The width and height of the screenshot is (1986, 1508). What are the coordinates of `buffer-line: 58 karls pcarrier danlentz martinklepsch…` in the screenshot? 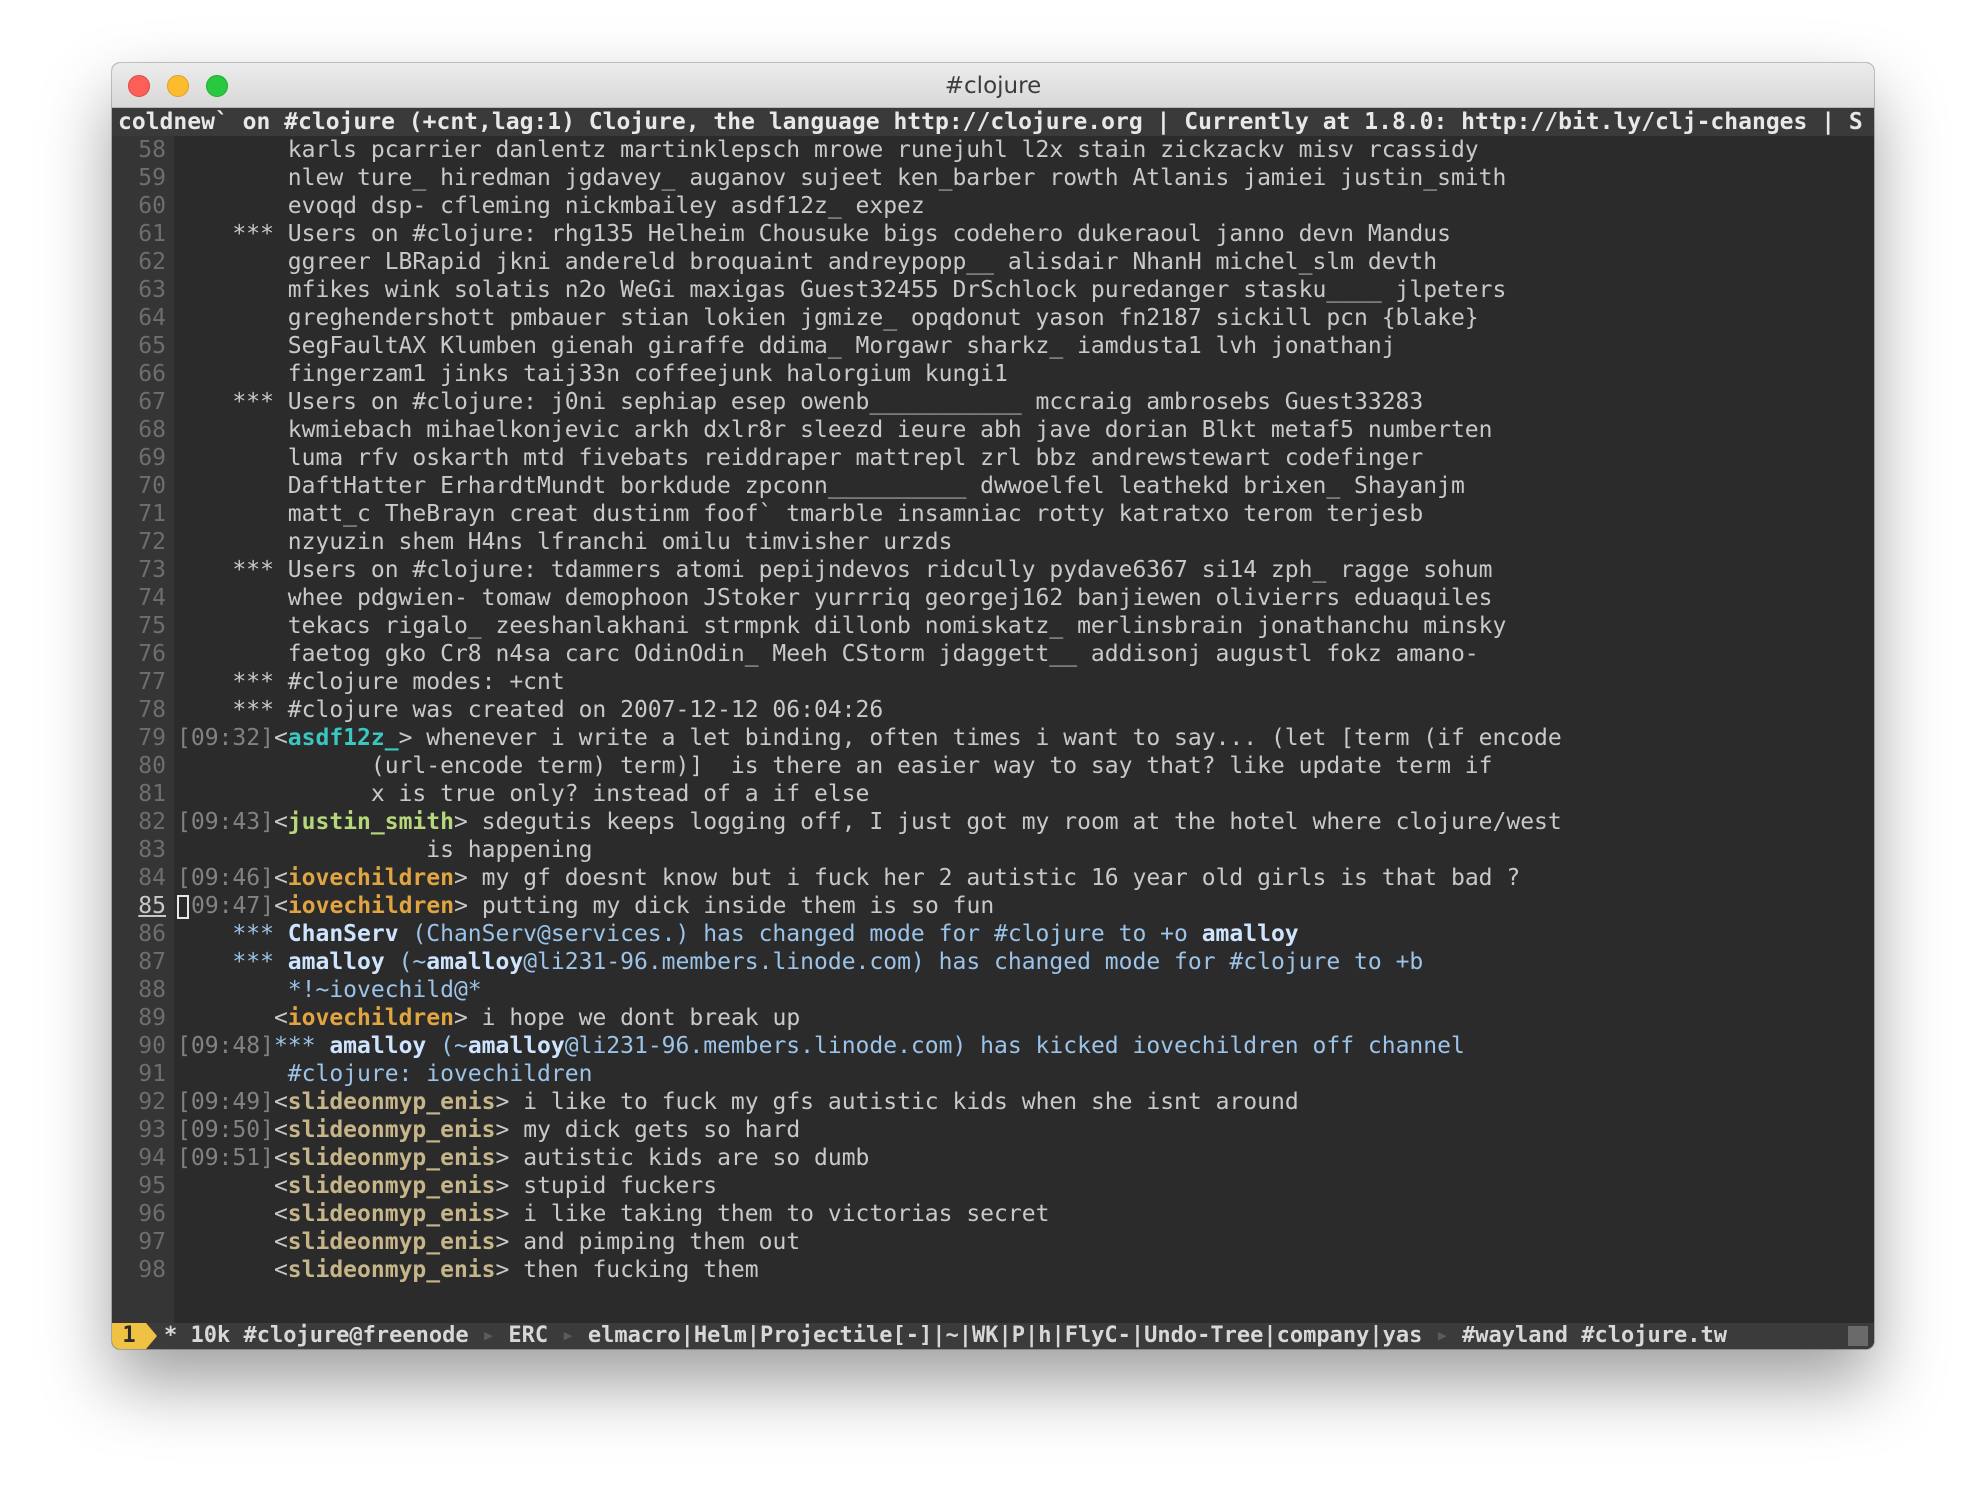 It's located at (993, 150).